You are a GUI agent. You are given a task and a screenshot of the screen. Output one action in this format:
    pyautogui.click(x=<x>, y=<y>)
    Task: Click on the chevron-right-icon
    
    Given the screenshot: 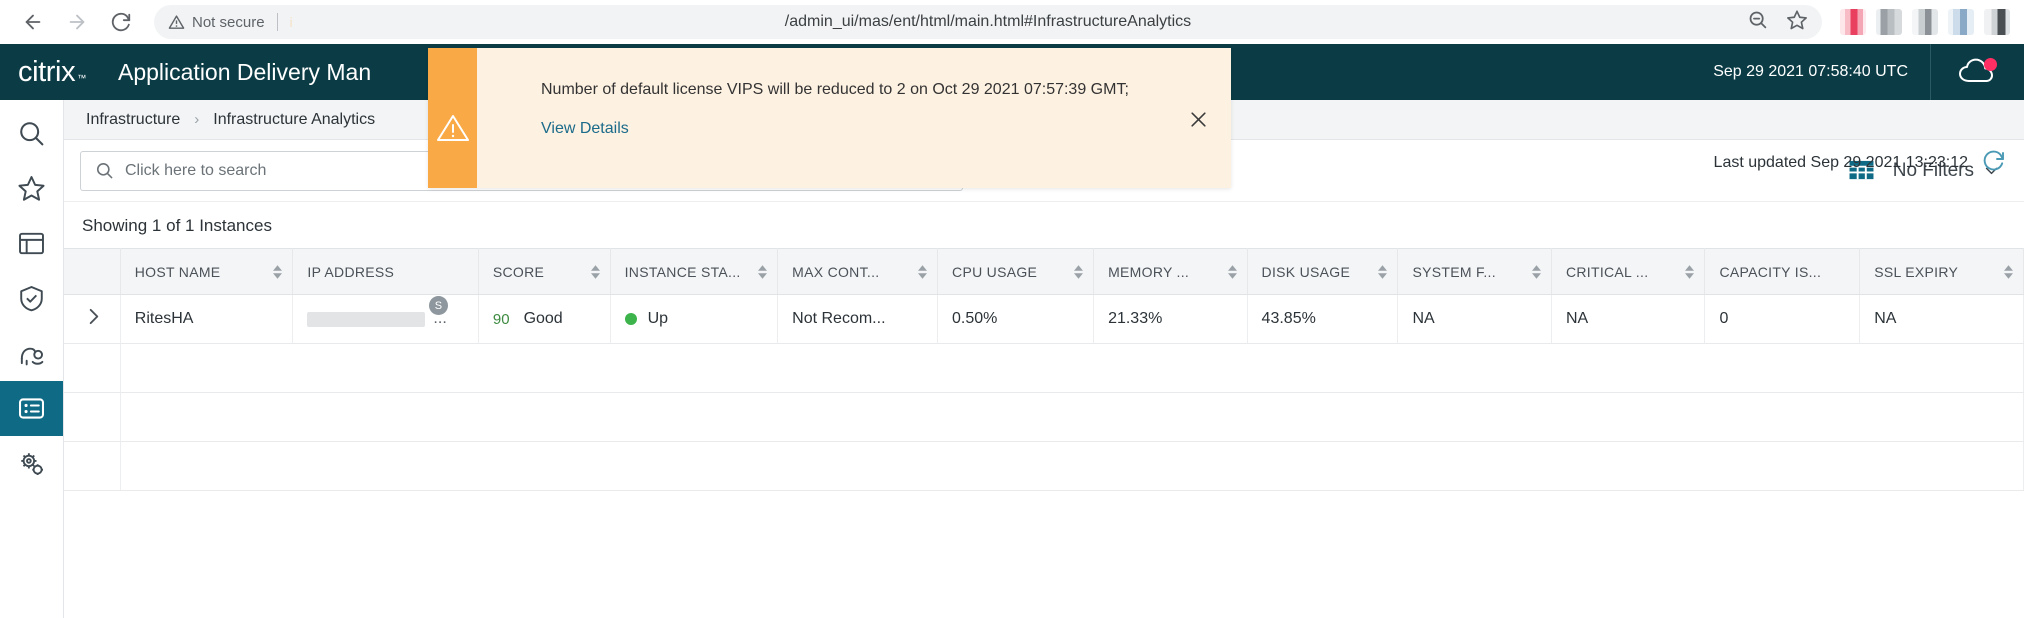 What is the action you would take?
    pyautogui.click(x=93, y=318)
    